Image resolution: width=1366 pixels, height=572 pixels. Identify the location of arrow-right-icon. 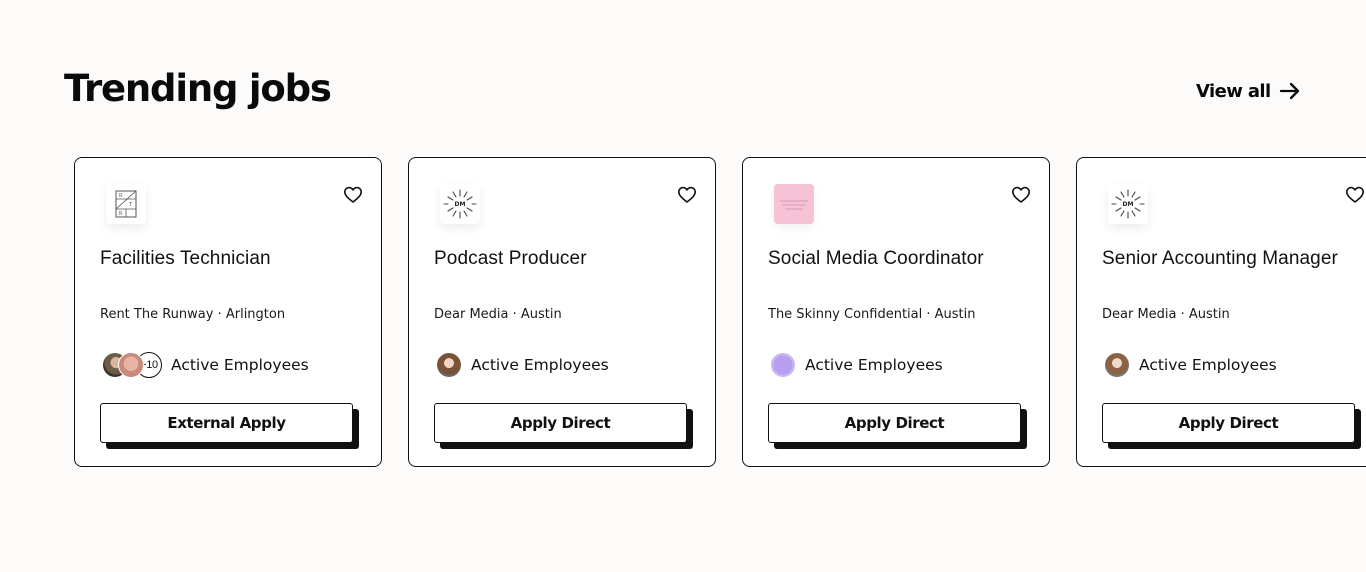
(1289, 91).